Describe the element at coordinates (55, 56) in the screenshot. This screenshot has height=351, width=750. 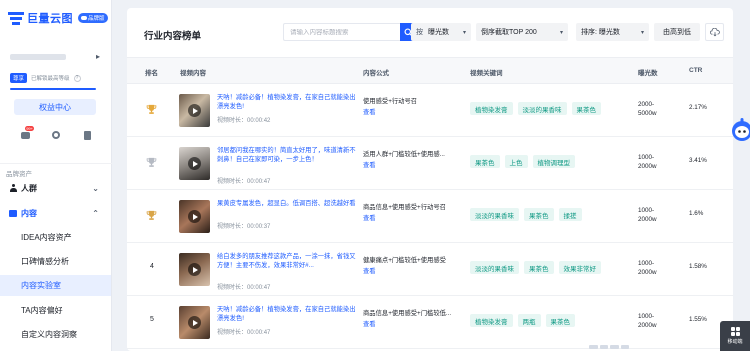
I see `account-switcher: ▸` at that location.